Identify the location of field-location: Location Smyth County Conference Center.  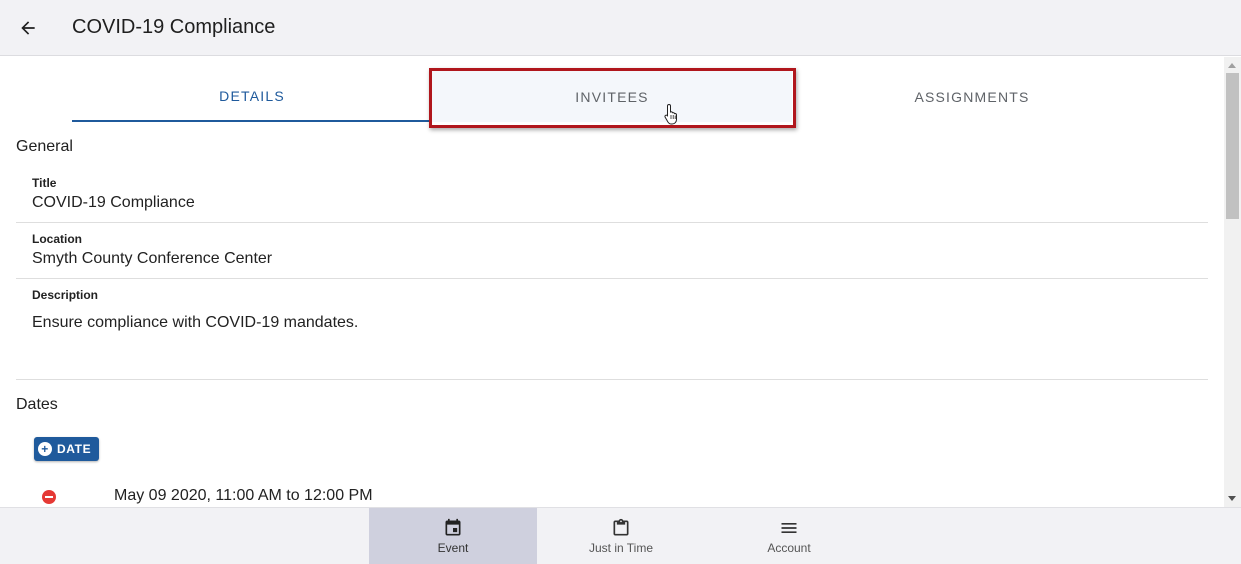
(620, 250).